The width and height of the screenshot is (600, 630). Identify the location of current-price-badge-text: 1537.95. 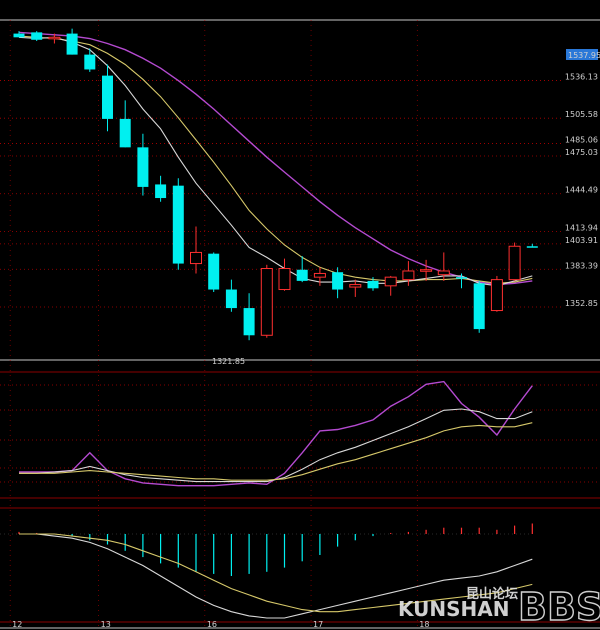
(584, 55).